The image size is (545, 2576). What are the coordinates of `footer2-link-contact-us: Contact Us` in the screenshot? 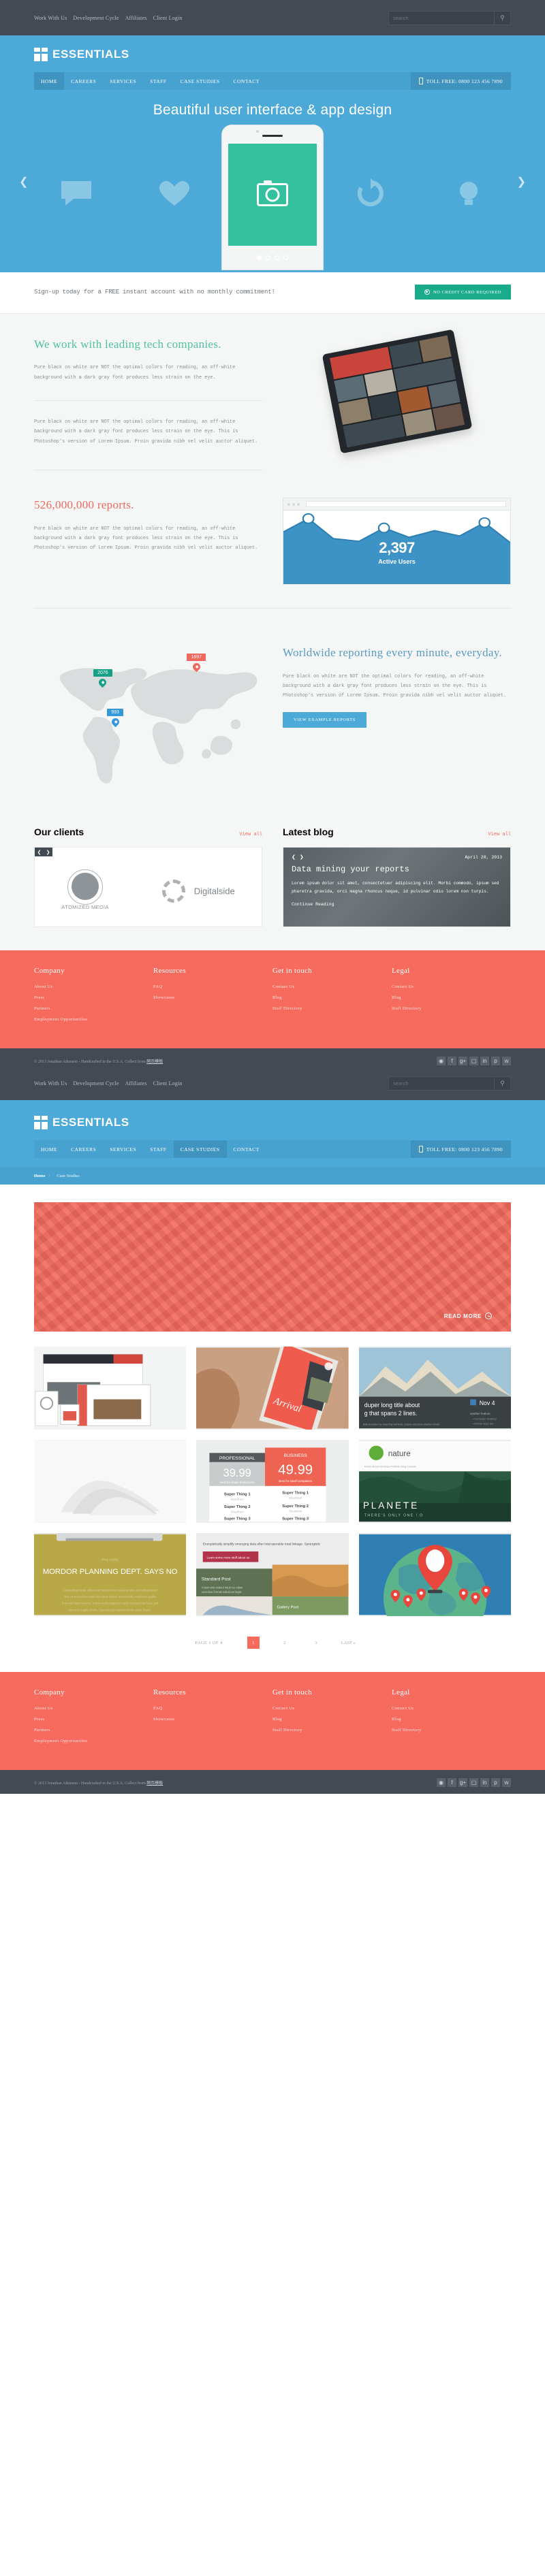 It's located at (332, 1709).